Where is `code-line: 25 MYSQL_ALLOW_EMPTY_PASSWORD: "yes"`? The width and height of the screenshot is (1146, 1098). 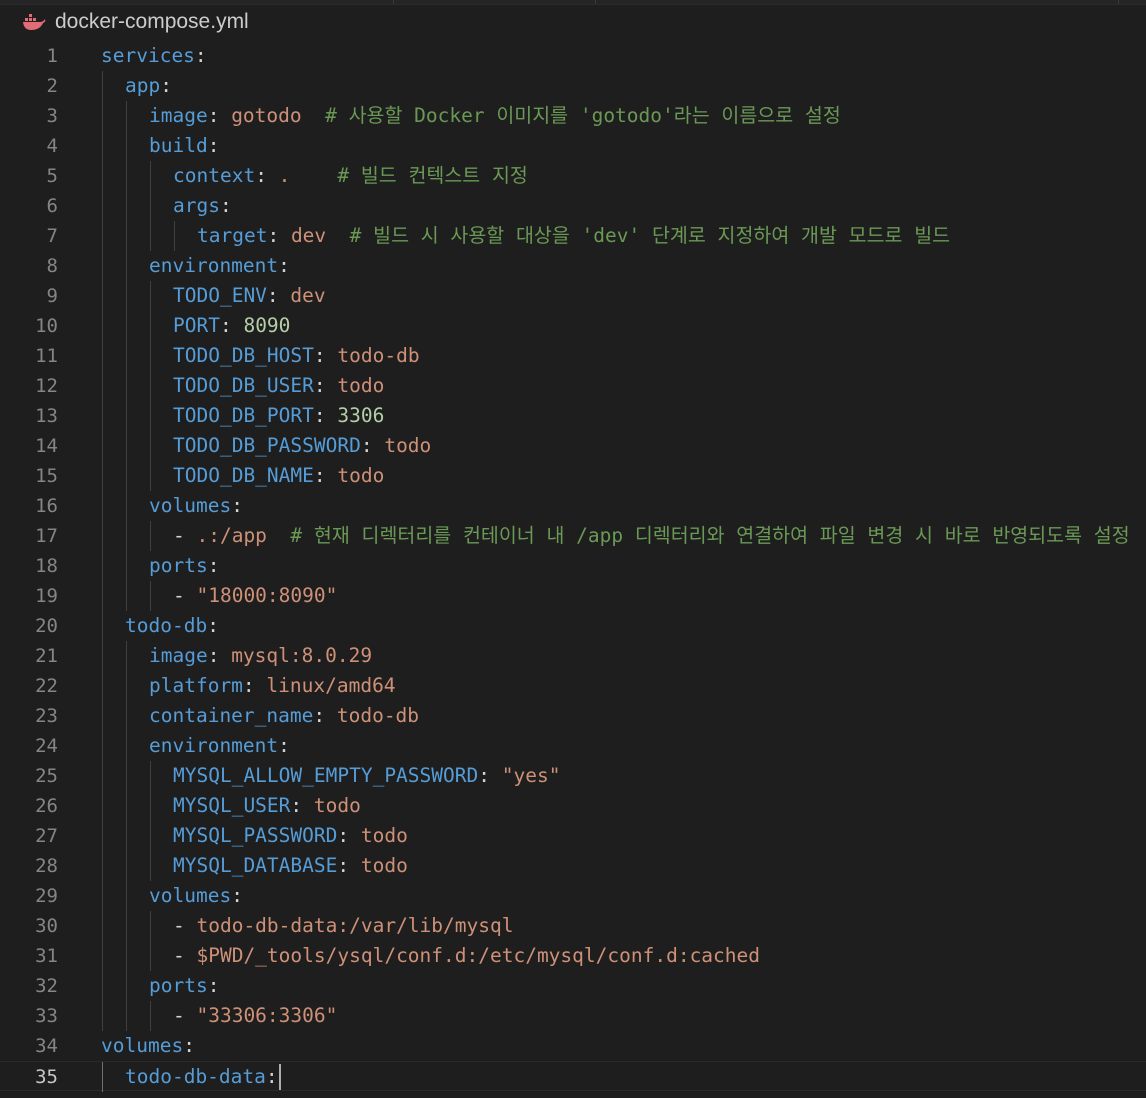
code-line: 25 MYSQL_ALLOW_EMPTY_PASSWORD: "yes" is located at coordinates (573, 776).